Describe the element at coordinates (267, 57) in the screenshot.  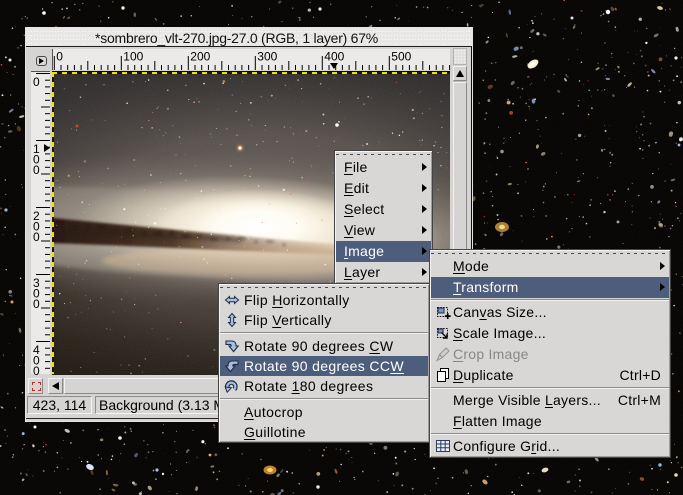
I see `svg-text: 300` at that location.